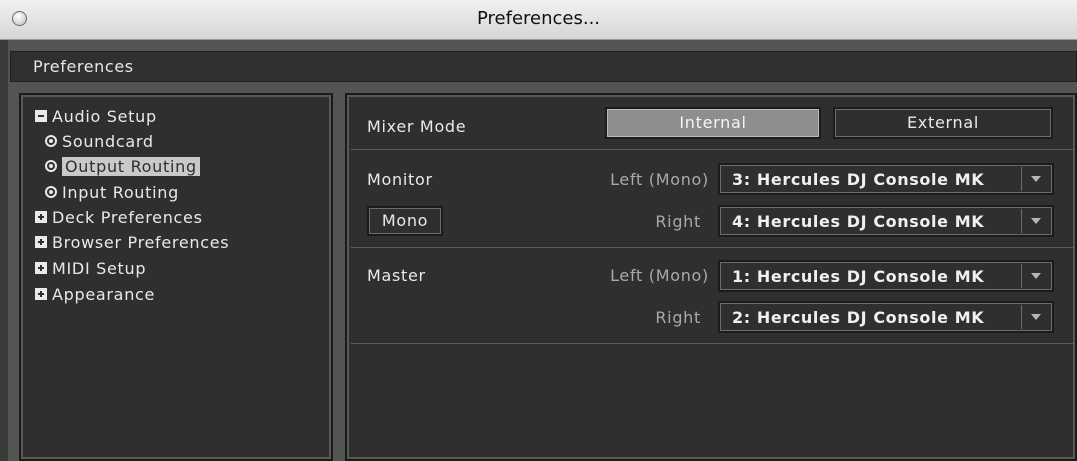 The image size is (1077, 461). What do you see at coordinates (99, 268) in the screenshot?
I see `sidebar-item-label: MIDI Setup` at bounding box center [99, 268].